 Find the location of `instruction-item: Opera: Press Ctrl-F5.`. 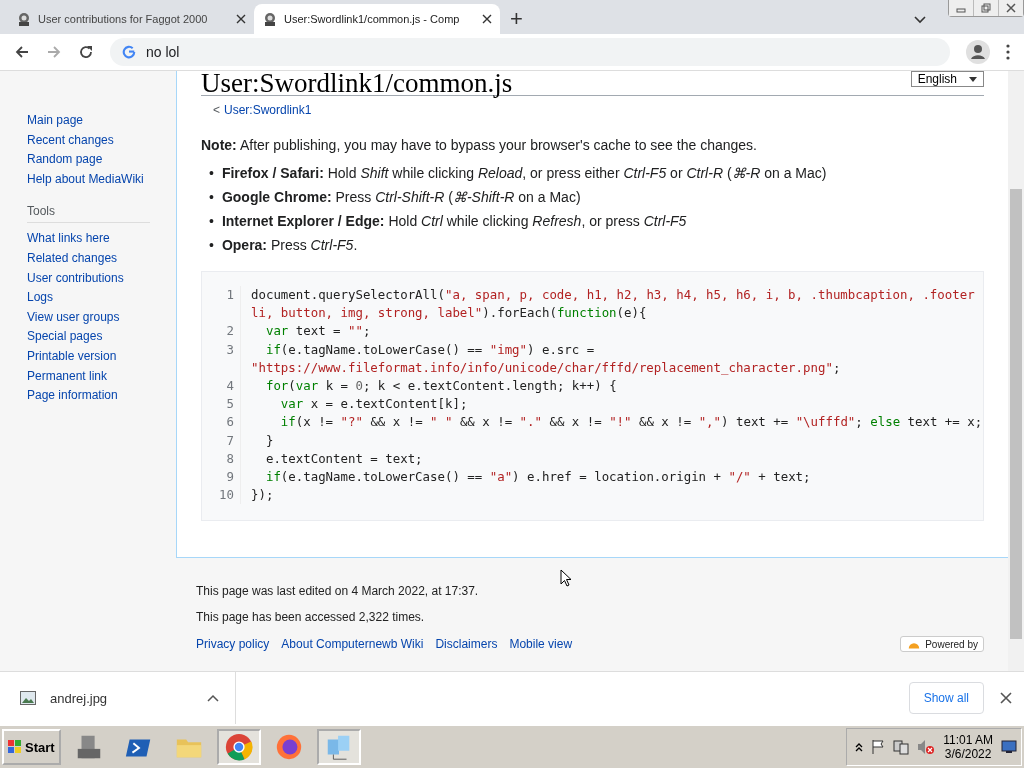

instruction-item: Opera: Press Ctrl-F5. is located at coordinates (289, 245).